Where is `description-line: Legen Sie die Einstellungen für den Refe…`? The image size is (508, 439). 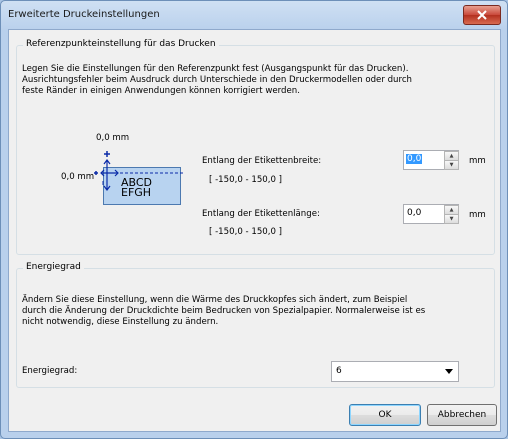 description-line: Legen Sie die Einstellungen für den Refe… is located at coordinates (215, 69).